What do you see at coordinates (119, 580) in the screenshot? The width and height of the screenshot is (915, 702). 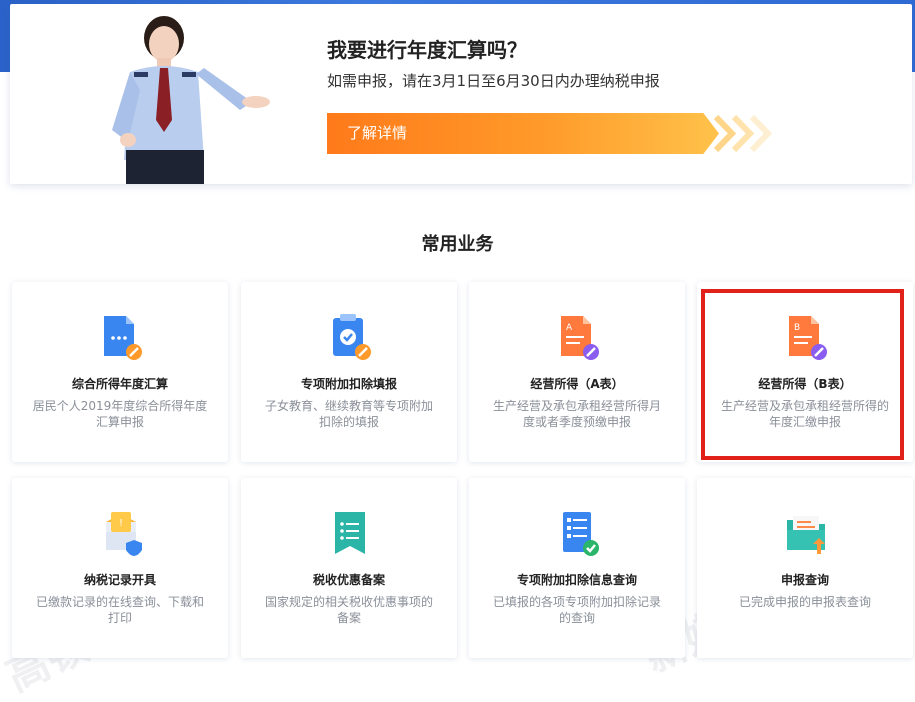 I see `card-title: 纳税记录开具` at bounding box center [119, 580].